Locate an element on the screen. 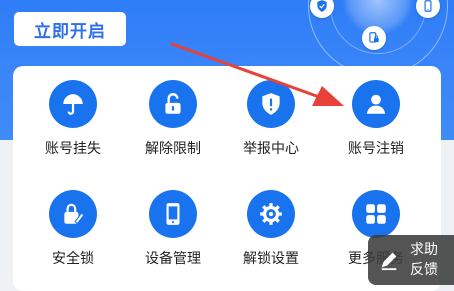  user-icon is located at coordinates (376, 104).